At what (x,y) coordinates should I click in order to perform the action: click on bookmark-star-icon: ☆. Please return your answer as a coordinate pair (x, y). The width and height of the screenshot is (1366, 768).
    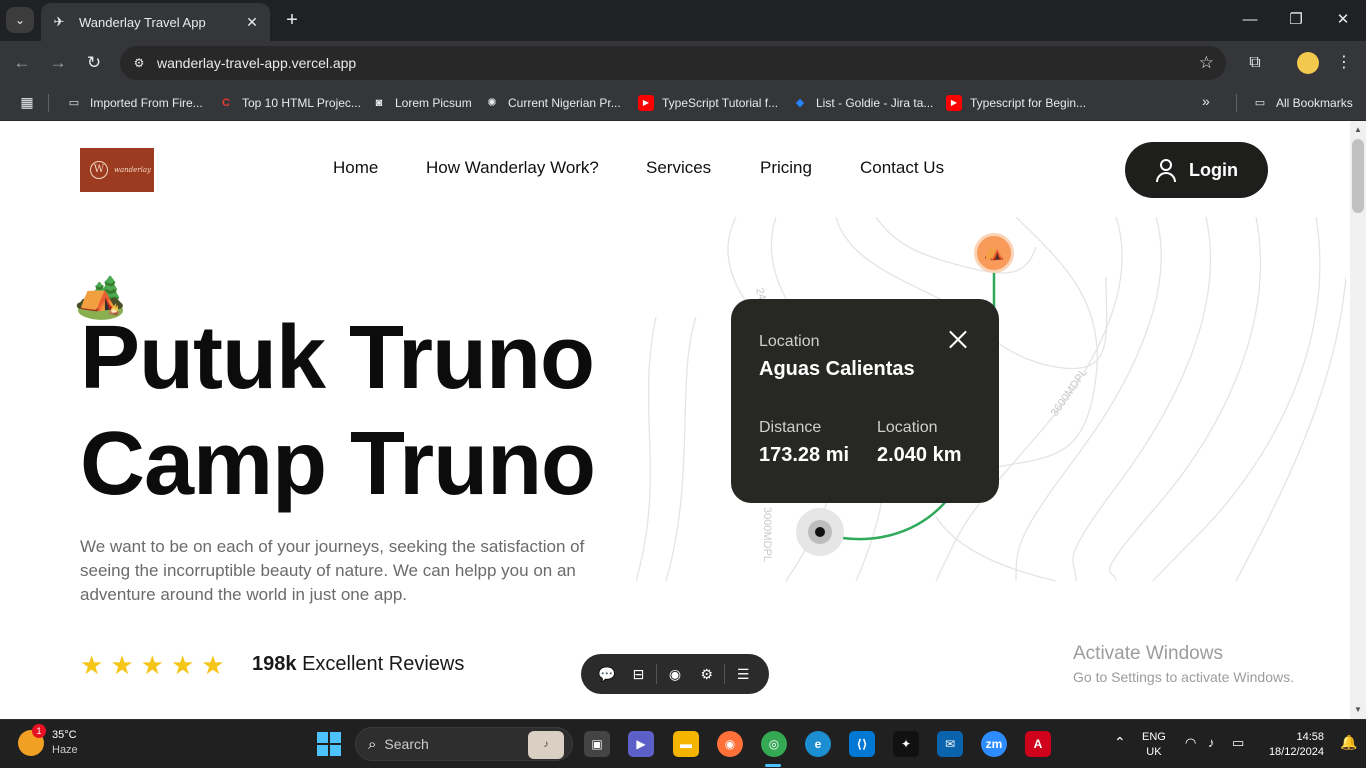
    Looking at the image, I should click on (1206, 63).